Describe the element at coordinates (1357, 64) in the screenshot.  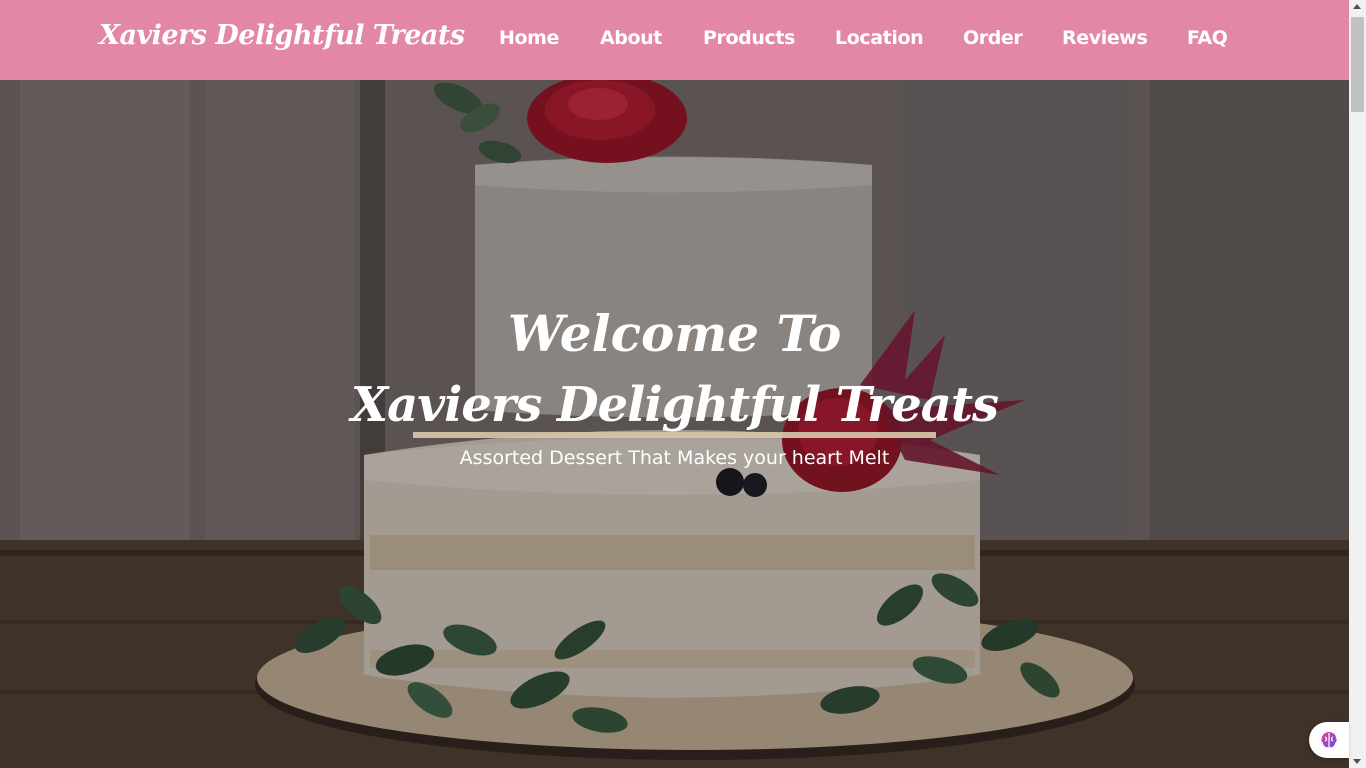
I see `scroll-thumb` at that location.